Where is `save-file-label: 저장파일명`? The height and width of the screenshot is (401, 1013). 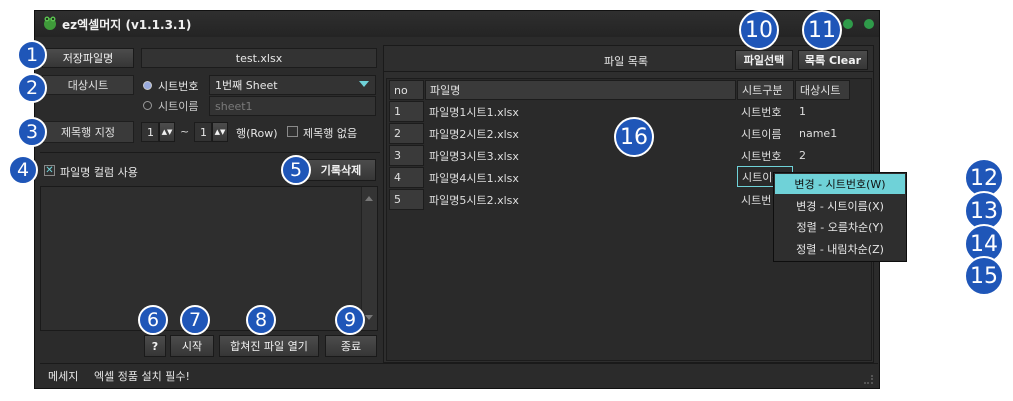
save-file-label: 저장파일명 is located at coordinates (88, 58).